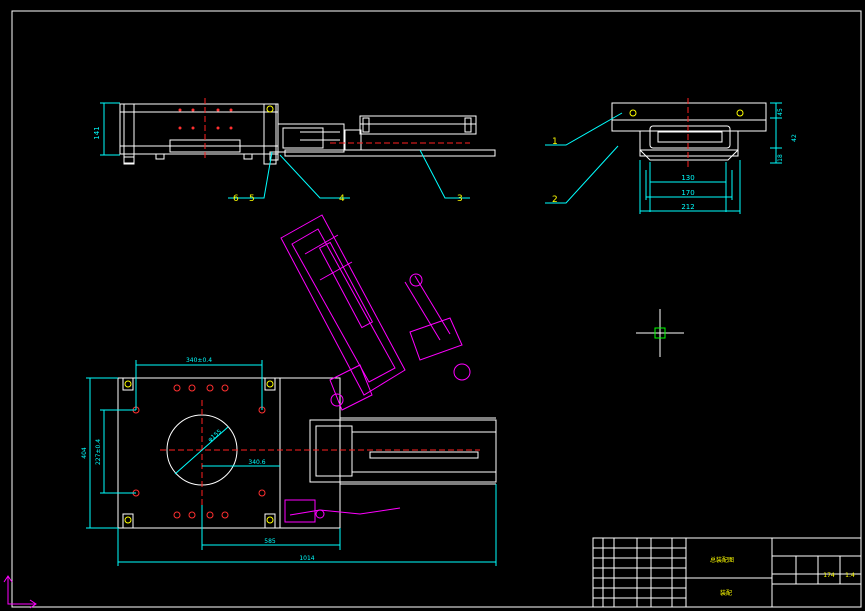  What do you see at coordinates (84, 453) in the screenshot?
I see `dim-404: 404` at bounding box center [84, 453].